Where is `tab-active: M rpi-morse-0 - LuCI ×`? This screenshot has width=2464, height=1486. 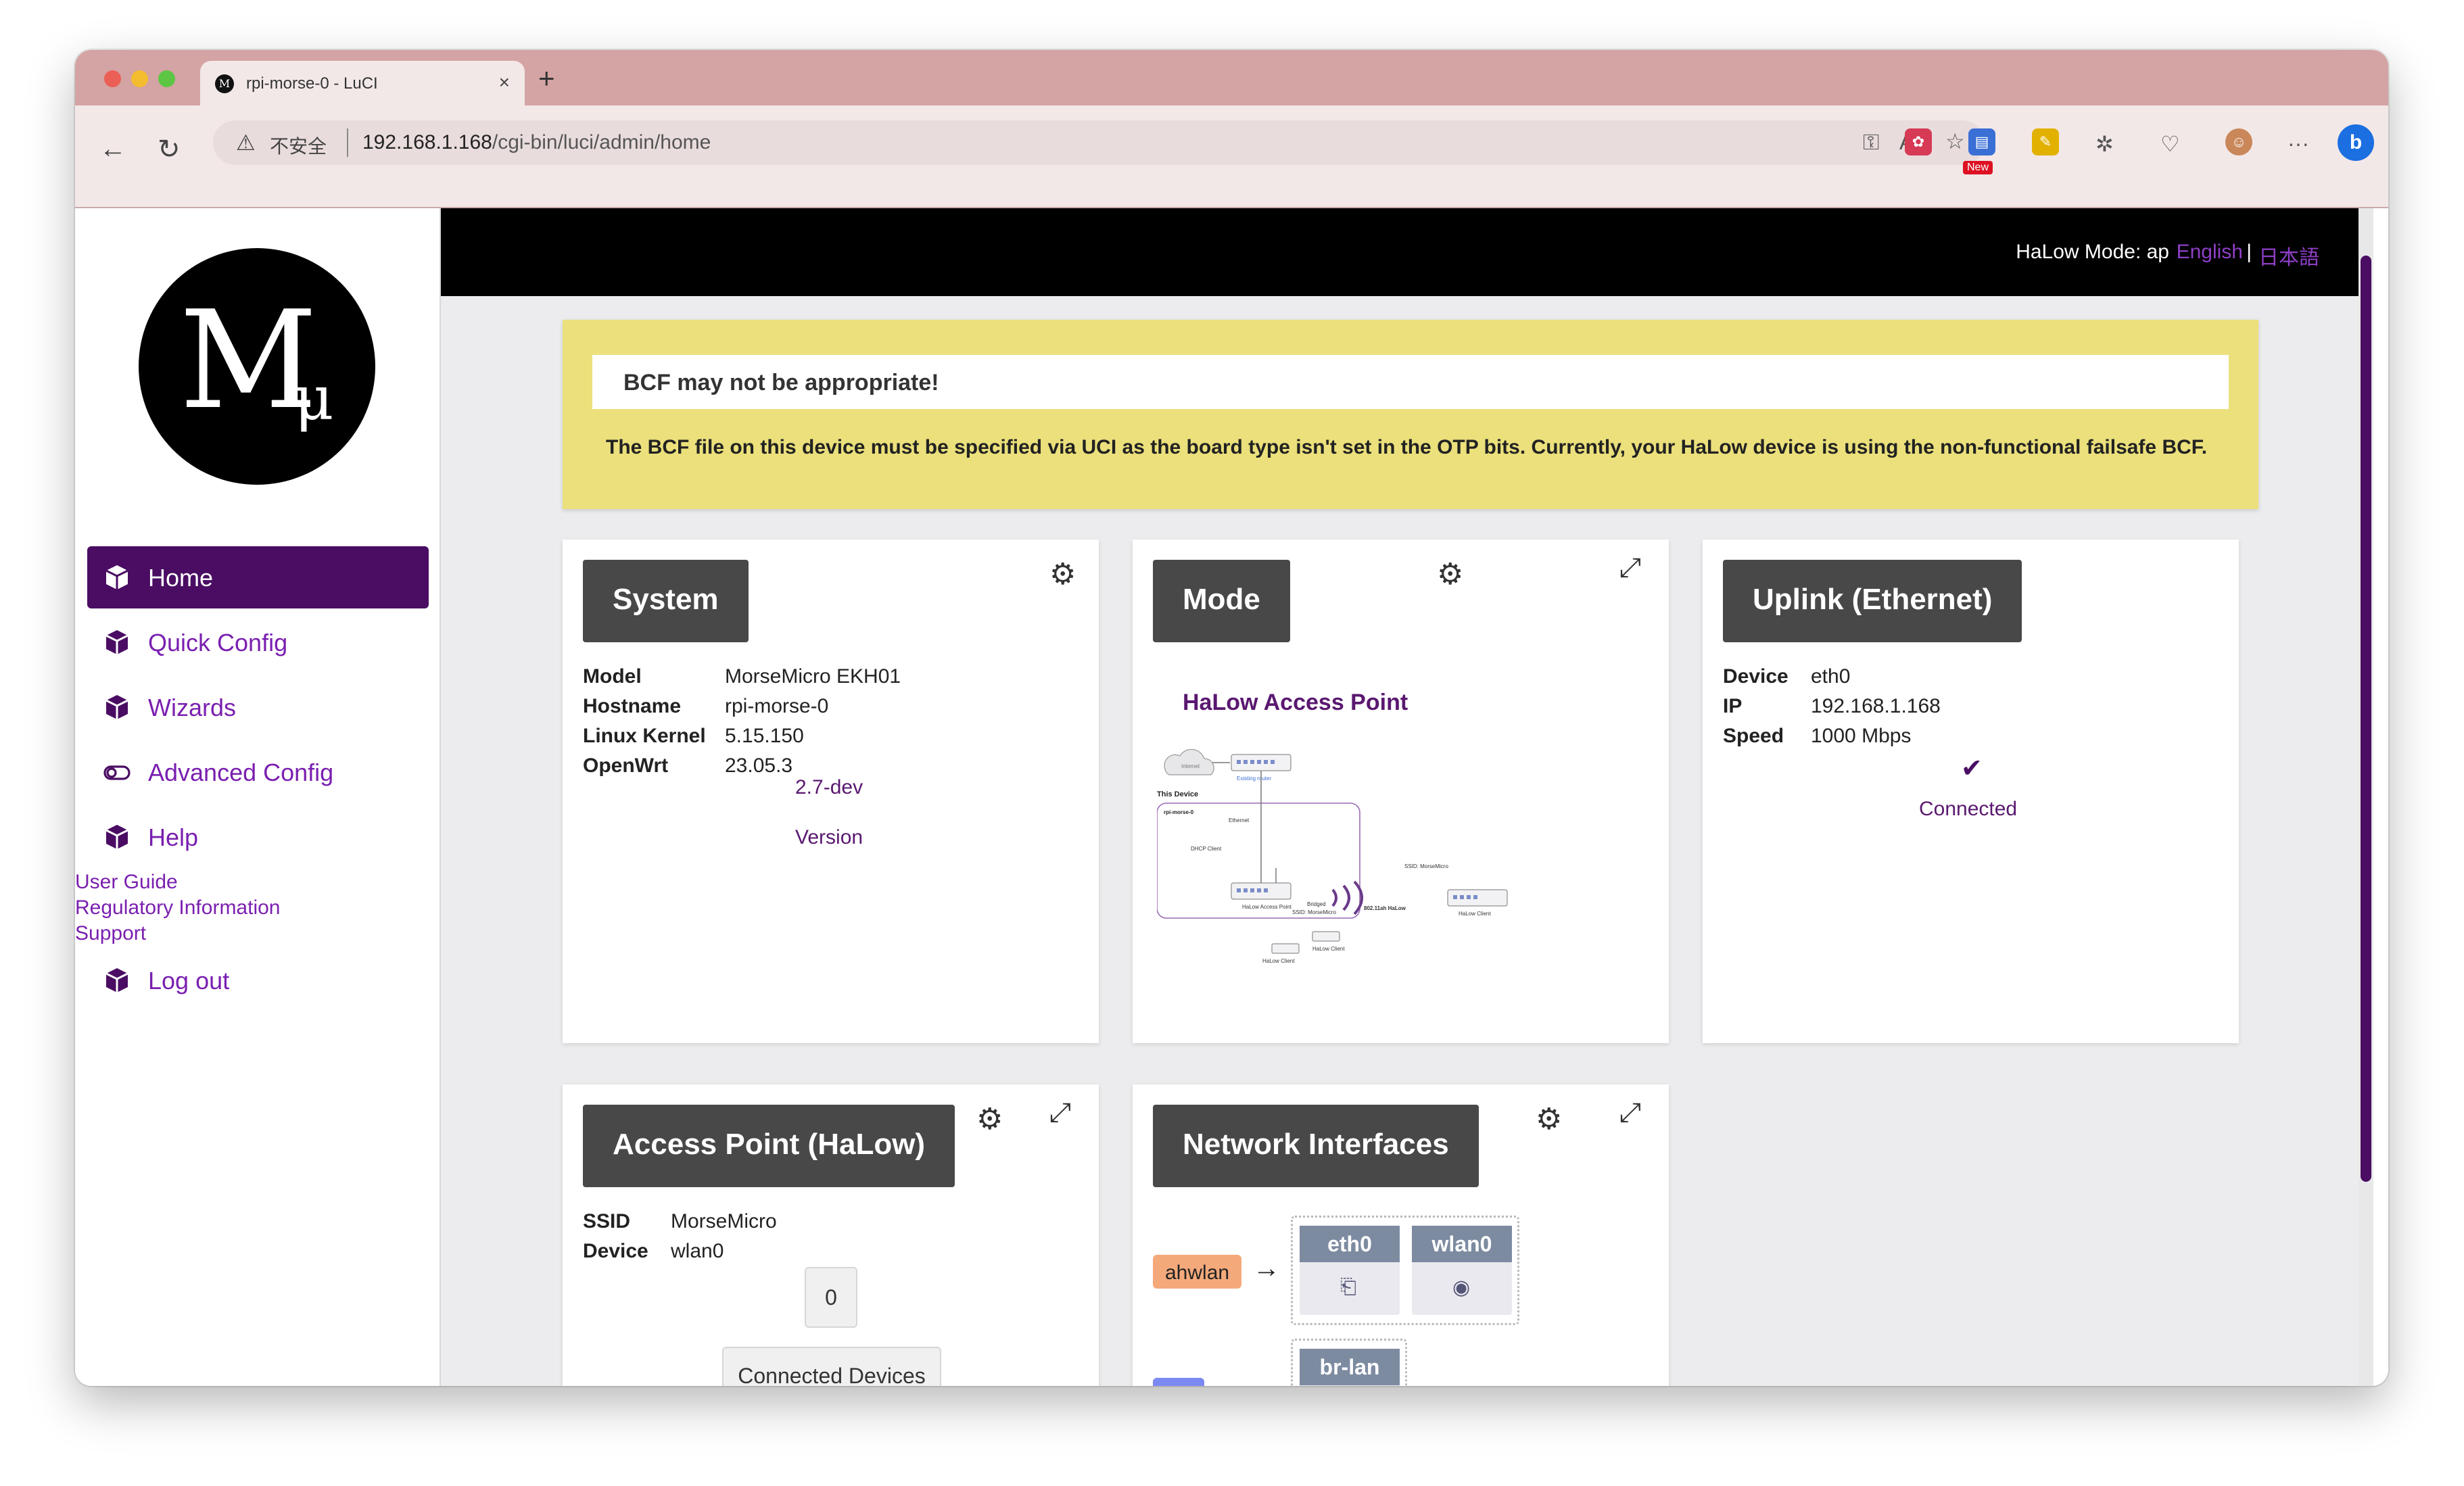
tab-active: M rpi-morse-0 - LuCI × is located at coordinates (362, 83).